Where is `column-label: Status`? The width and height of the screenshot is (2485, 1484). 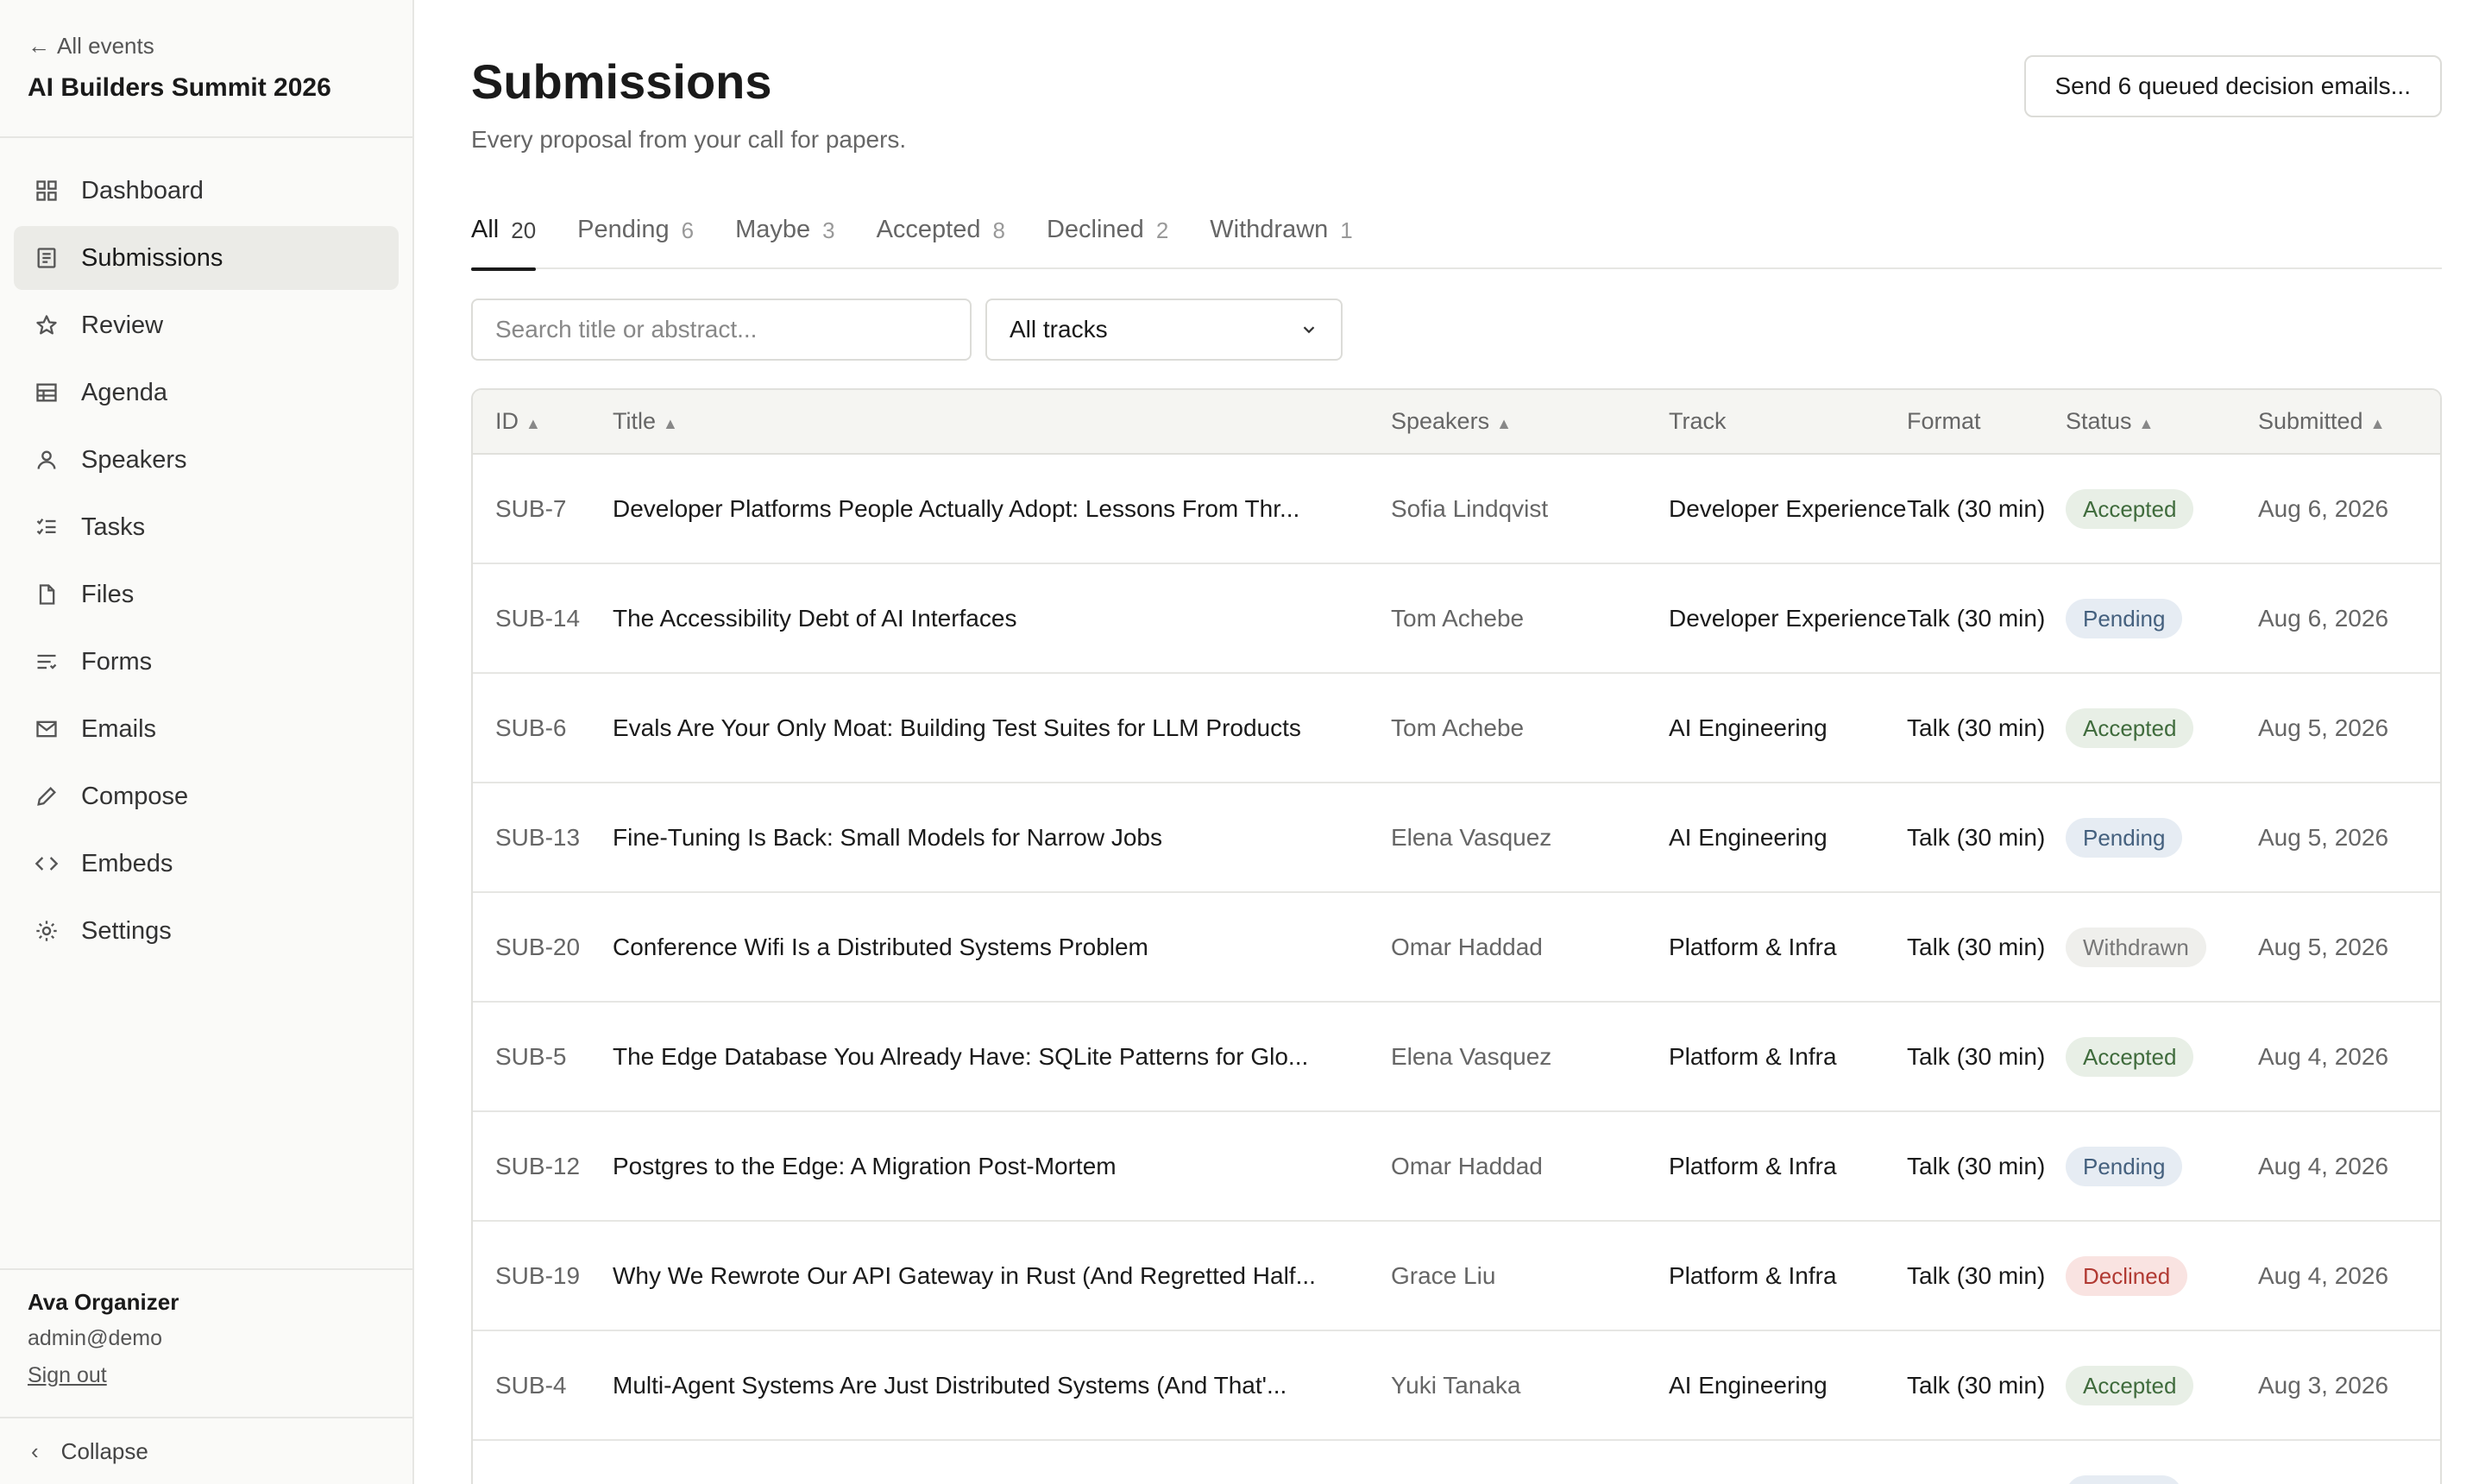
column-label: Status is located at coordinates (2099, 421).